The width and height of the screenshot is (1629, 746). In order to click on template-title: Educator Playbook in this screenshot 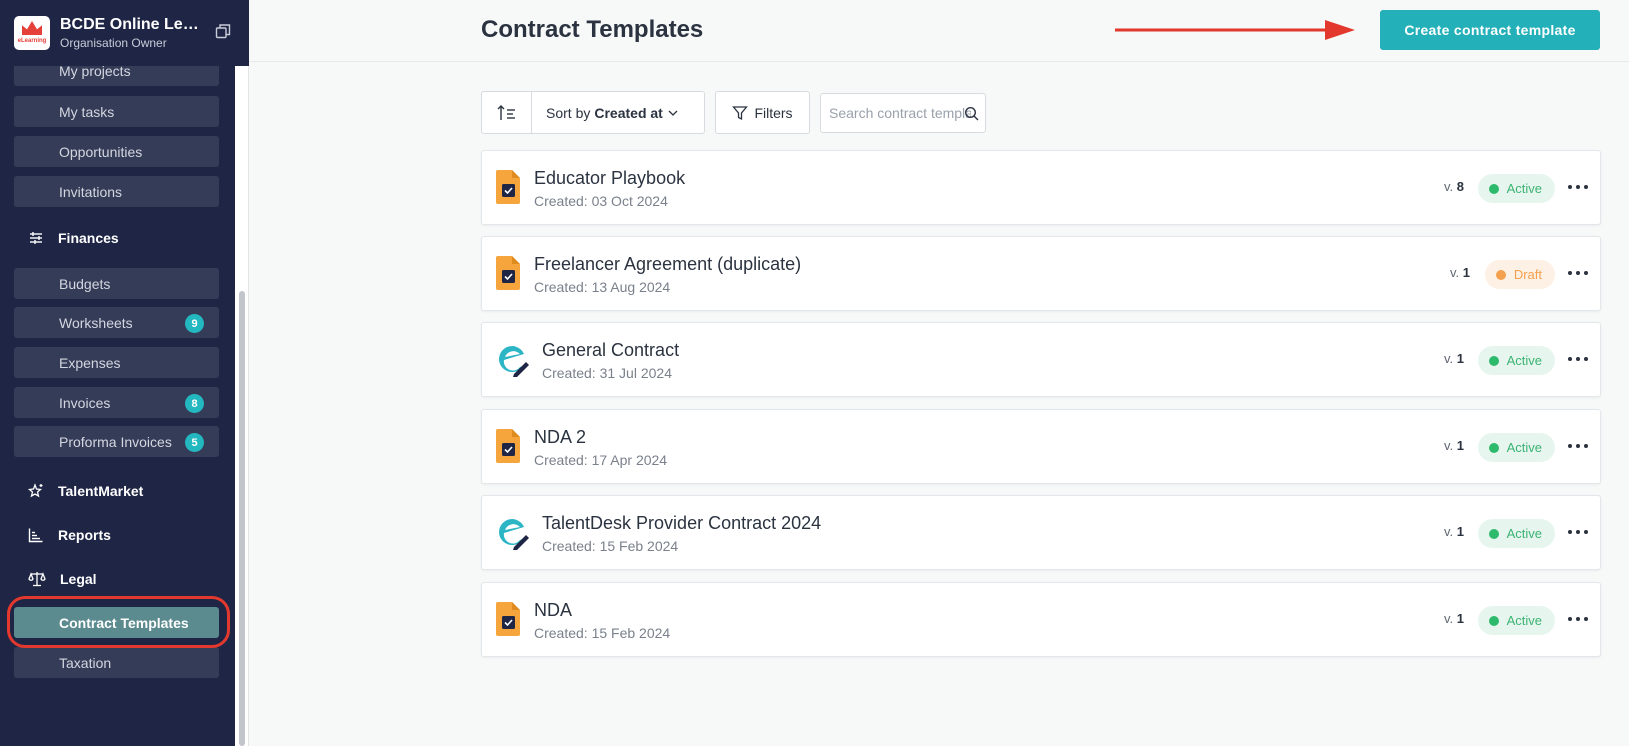, I will do `click(609, 178)`.